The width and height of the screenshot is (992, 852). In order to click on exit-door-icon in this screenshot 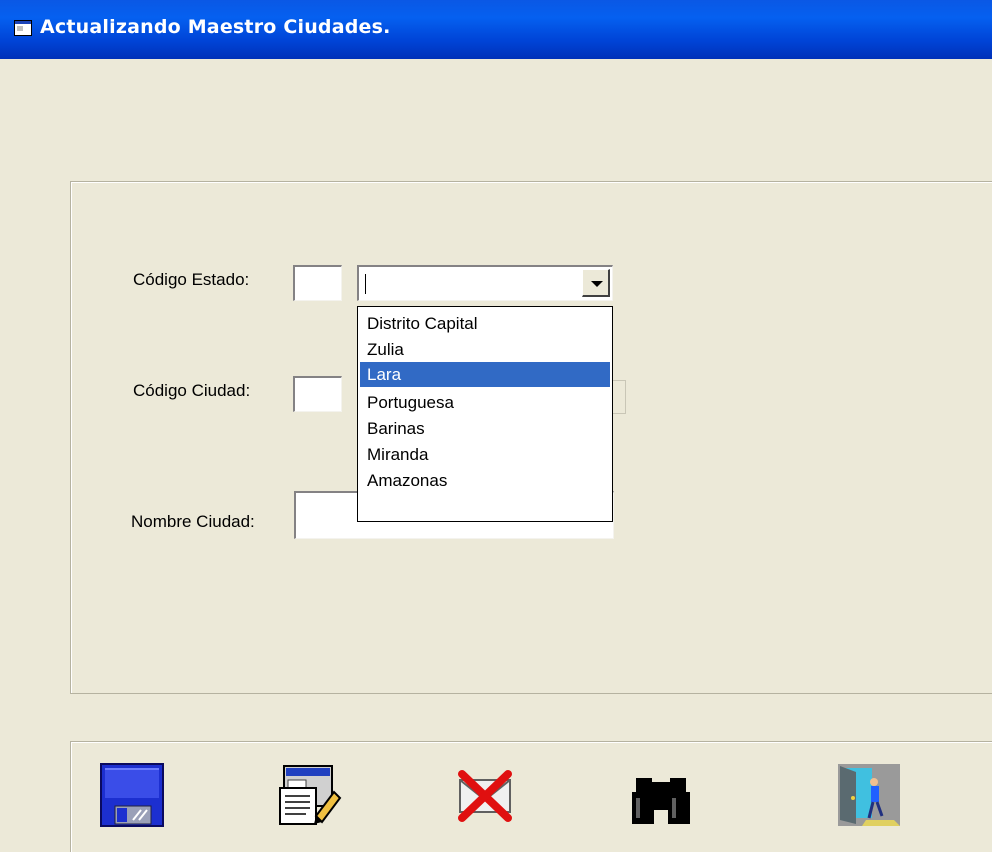, I will do `click(869, 795)`.